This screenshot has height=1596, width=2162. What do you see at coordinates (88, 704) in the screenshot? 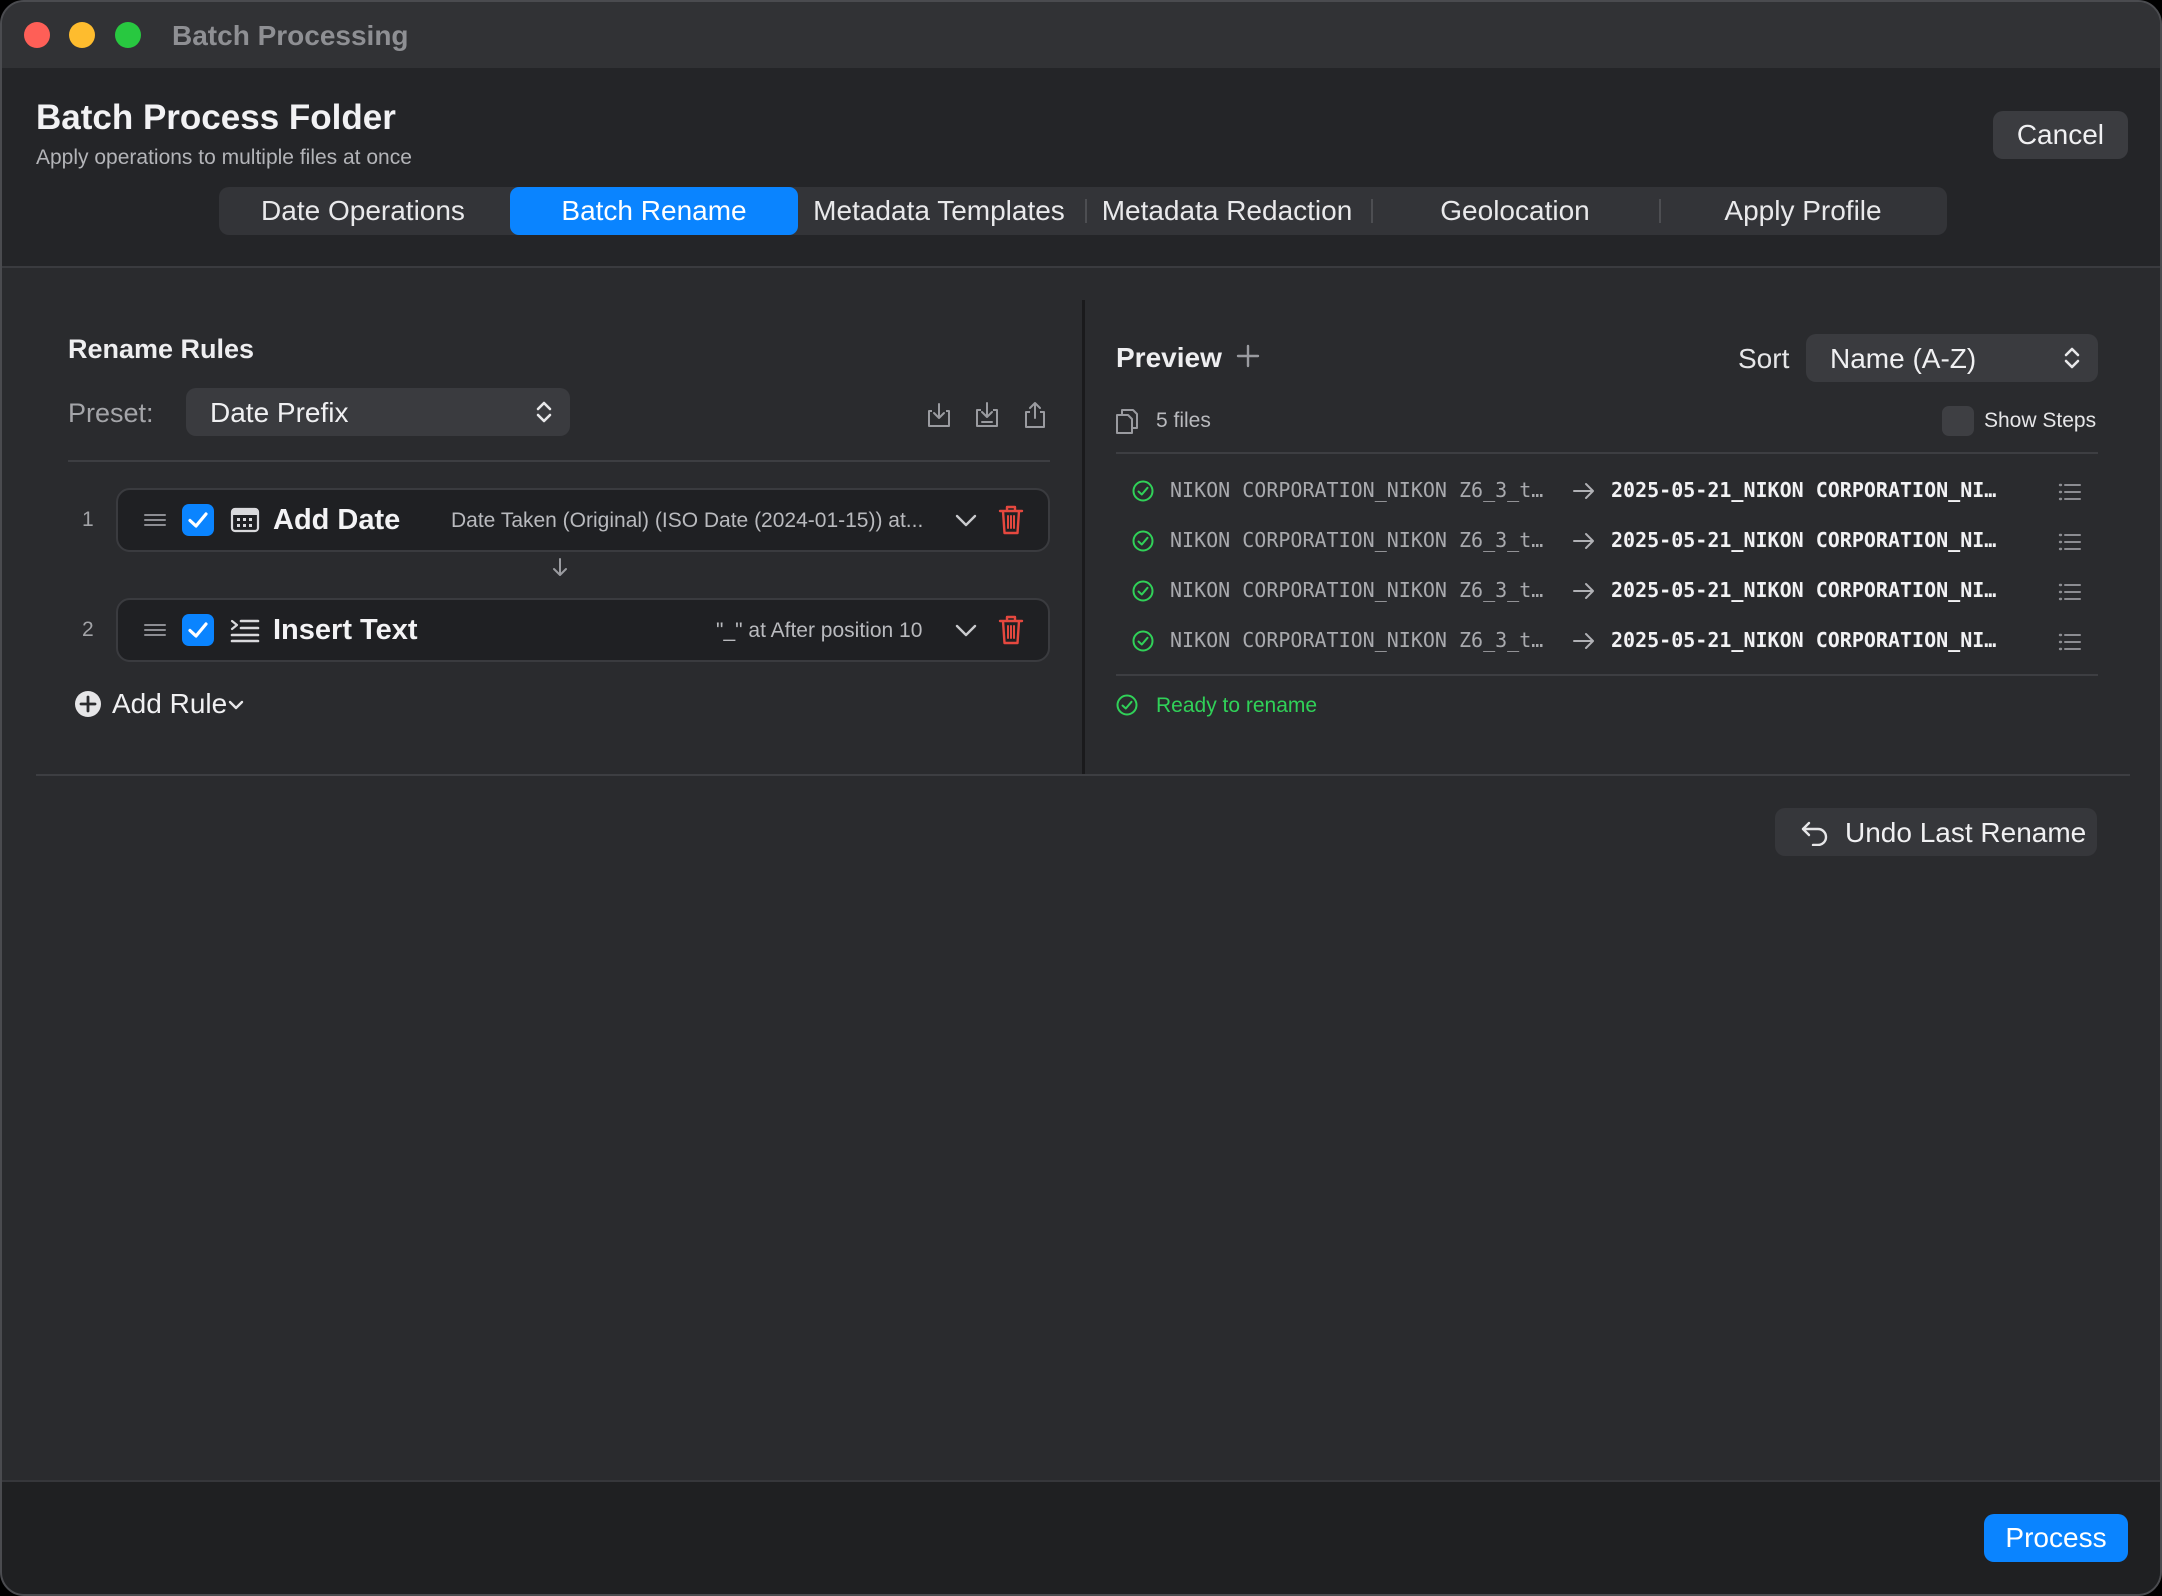
I see `plus-circle-icon` at bounding box center [88, 704].